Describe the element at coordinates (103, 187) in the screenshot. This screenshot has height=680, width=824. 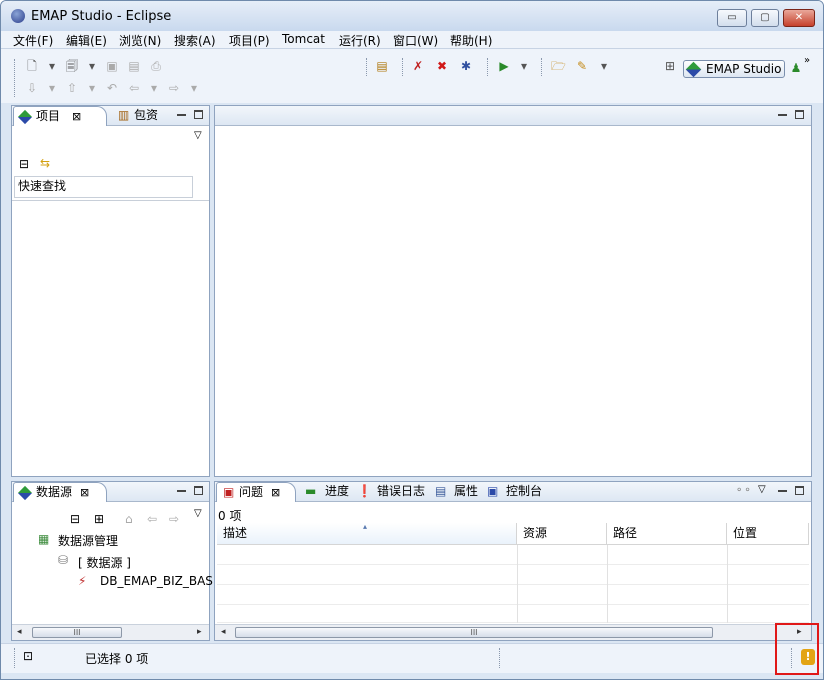
I see `quick-find-input: 快速查找` at that location.